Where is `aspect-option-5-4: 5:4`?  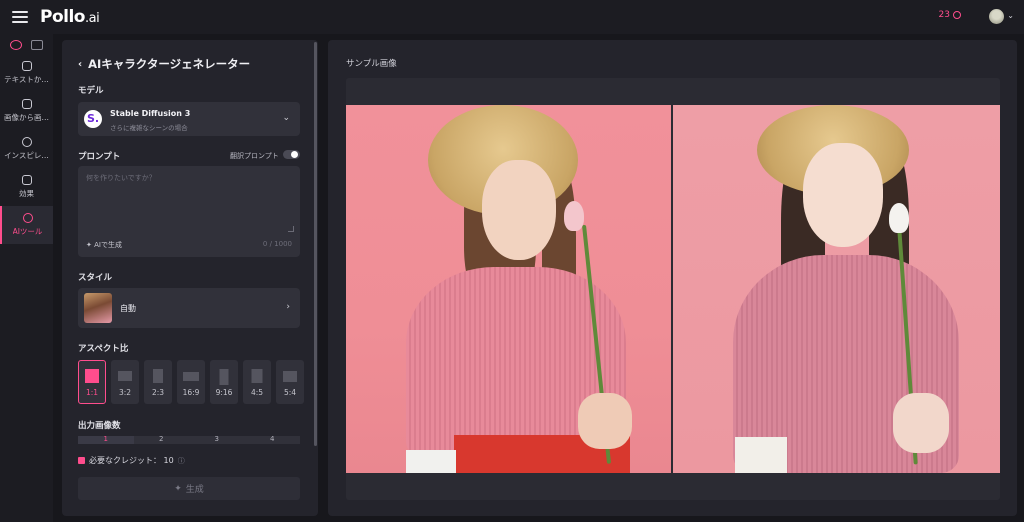
aspect-option-5-4: 5:4 is located at coordinates (290, 382).